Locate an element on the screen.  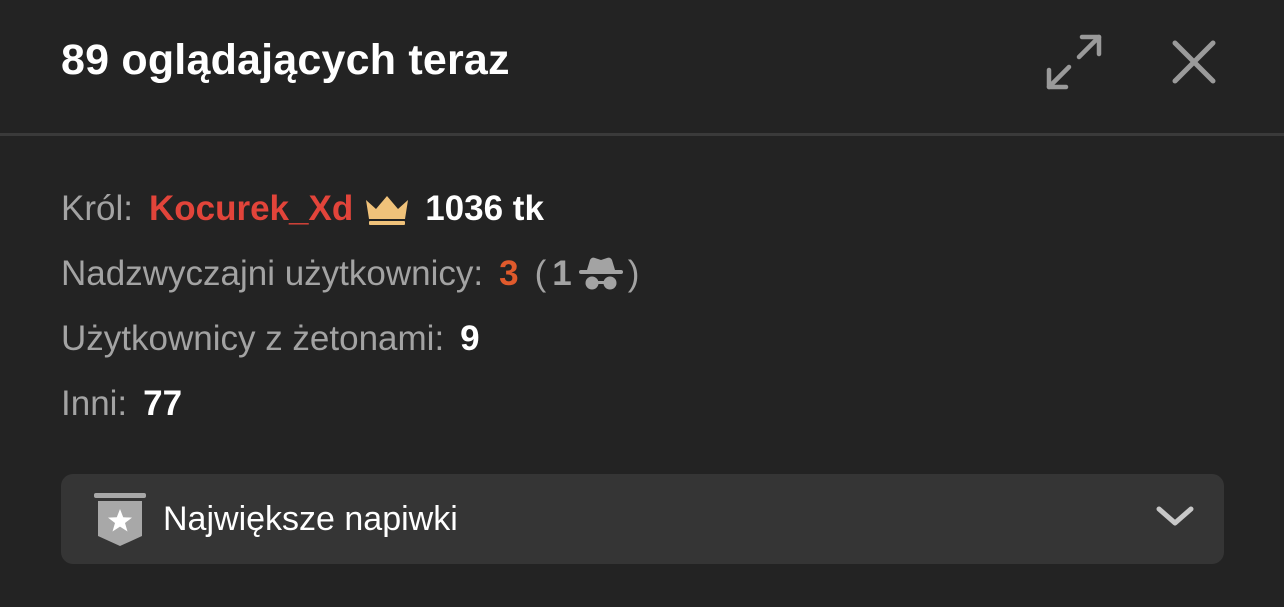
anonymous-users-count: 1 is located at coordinates (562, 273).